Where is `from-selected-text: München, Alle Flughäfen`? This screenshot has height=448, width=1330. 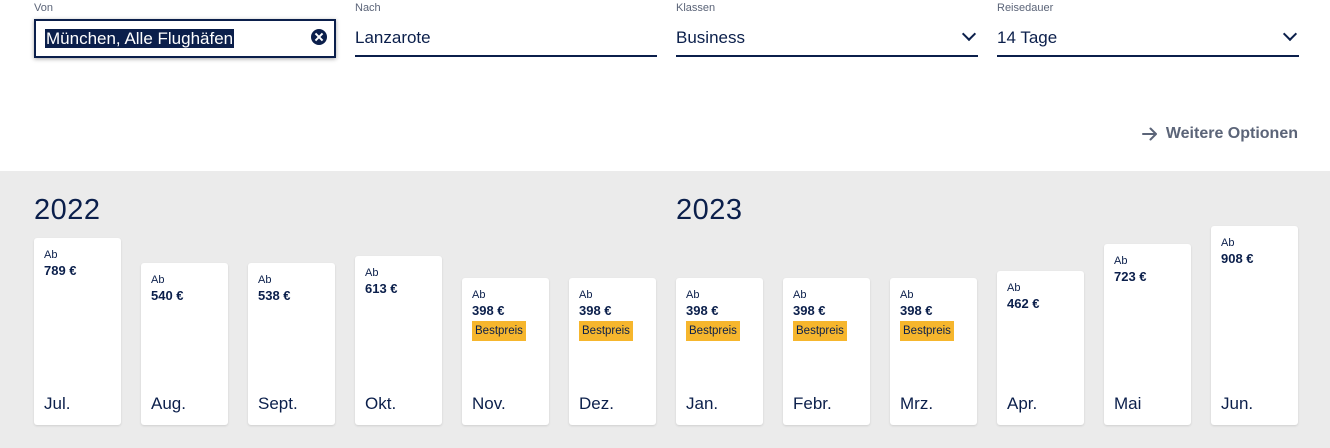
from-selected-text: München, Alle Flughäfen is located at coordinates (140, 38).